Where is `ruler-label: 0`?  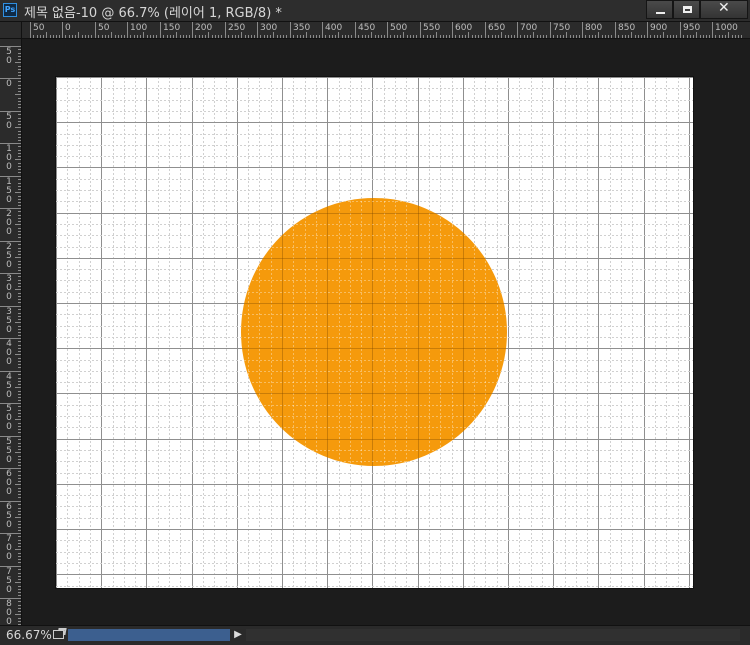 ruler-label: 0 is located at coordinates (68, 28).